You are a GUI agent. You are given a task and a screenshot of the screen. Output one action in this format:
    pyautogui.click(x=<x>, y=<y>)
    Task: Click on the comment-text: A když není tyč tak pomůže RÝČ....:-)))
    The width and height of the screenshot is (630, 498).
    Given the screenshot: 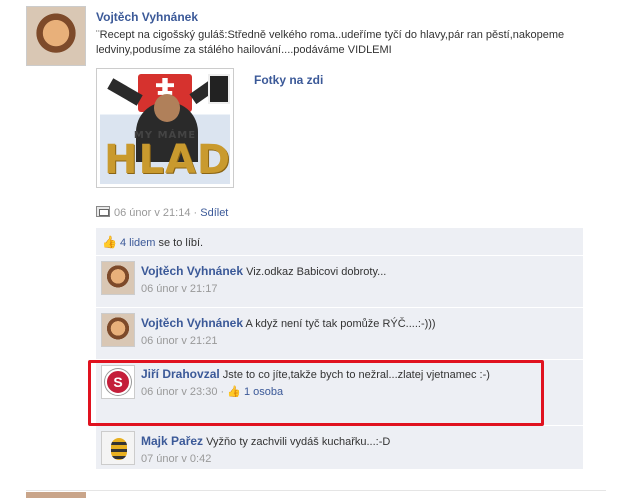 What is the action you would take?
    pyautogui.click(x=339, y=324)
    